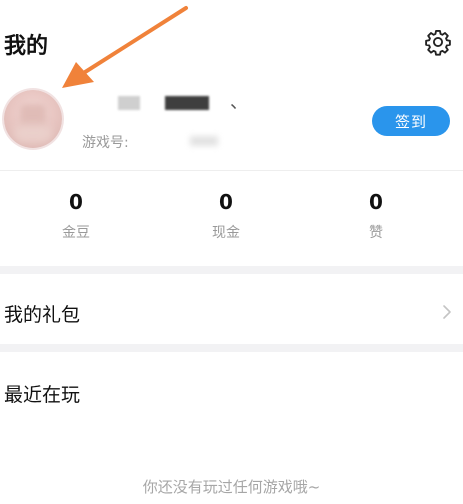 The height and width of the screenshot is (504, 463). Describe the element at coordinates (33, 119) in the screenshot. I see `avatar` at that location.